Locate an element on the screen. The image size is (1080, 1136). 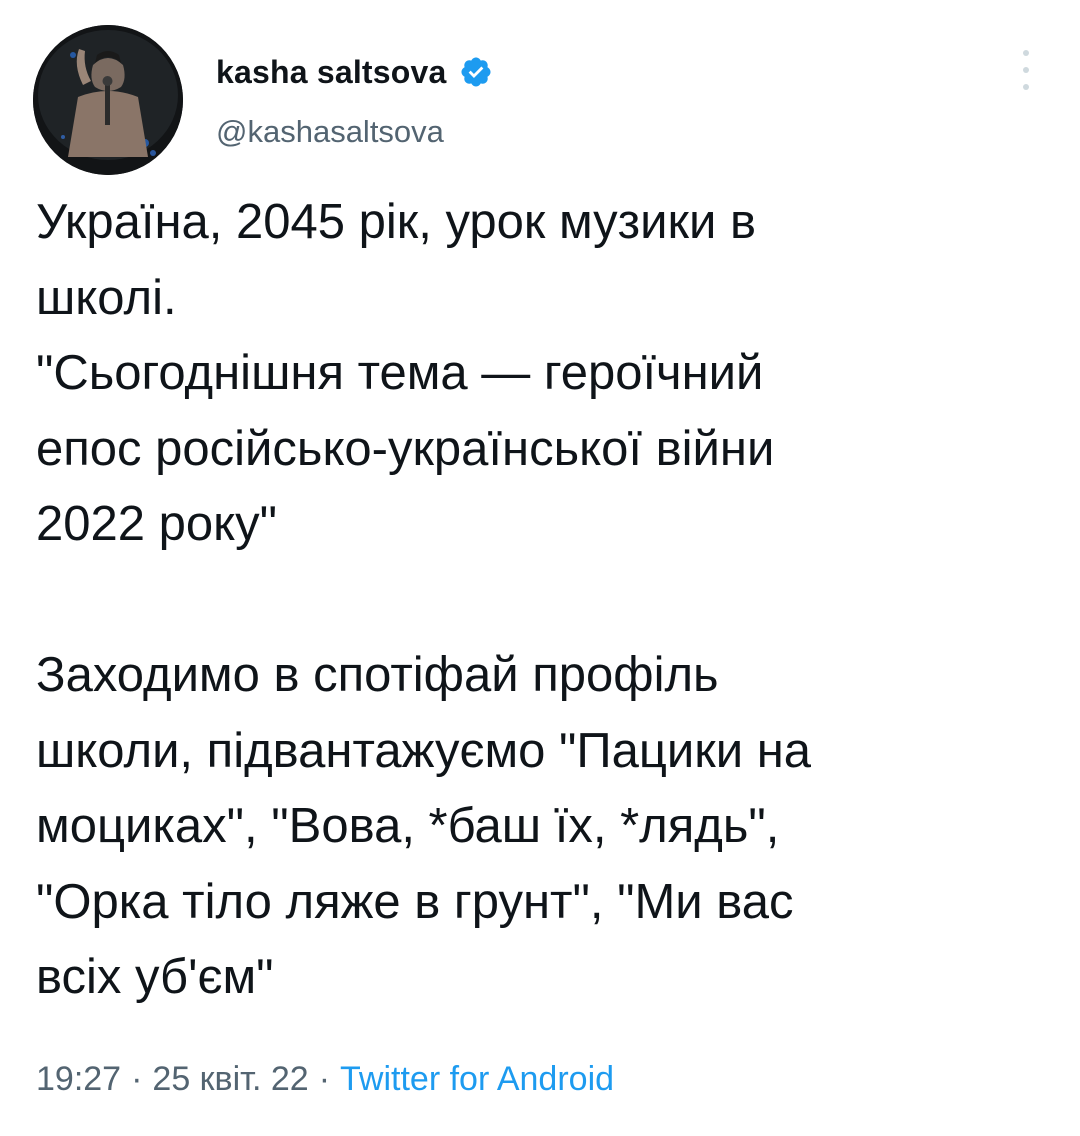
avatar-image is located at coordinates (108, 100).